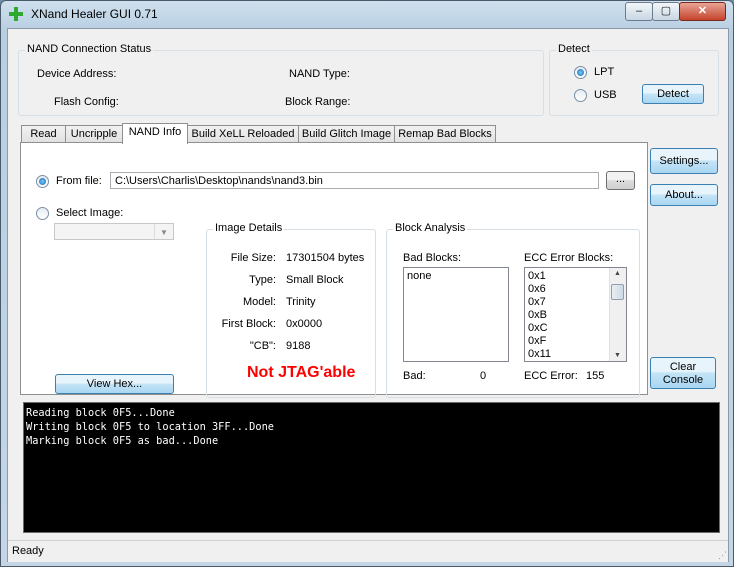  What do you see at coordinates (354, 180) in the screenshot?
I see `file-path-field: C:\Users\Charlis\Desktop\nands\nand3.bin` at bounding box center [354, 180].